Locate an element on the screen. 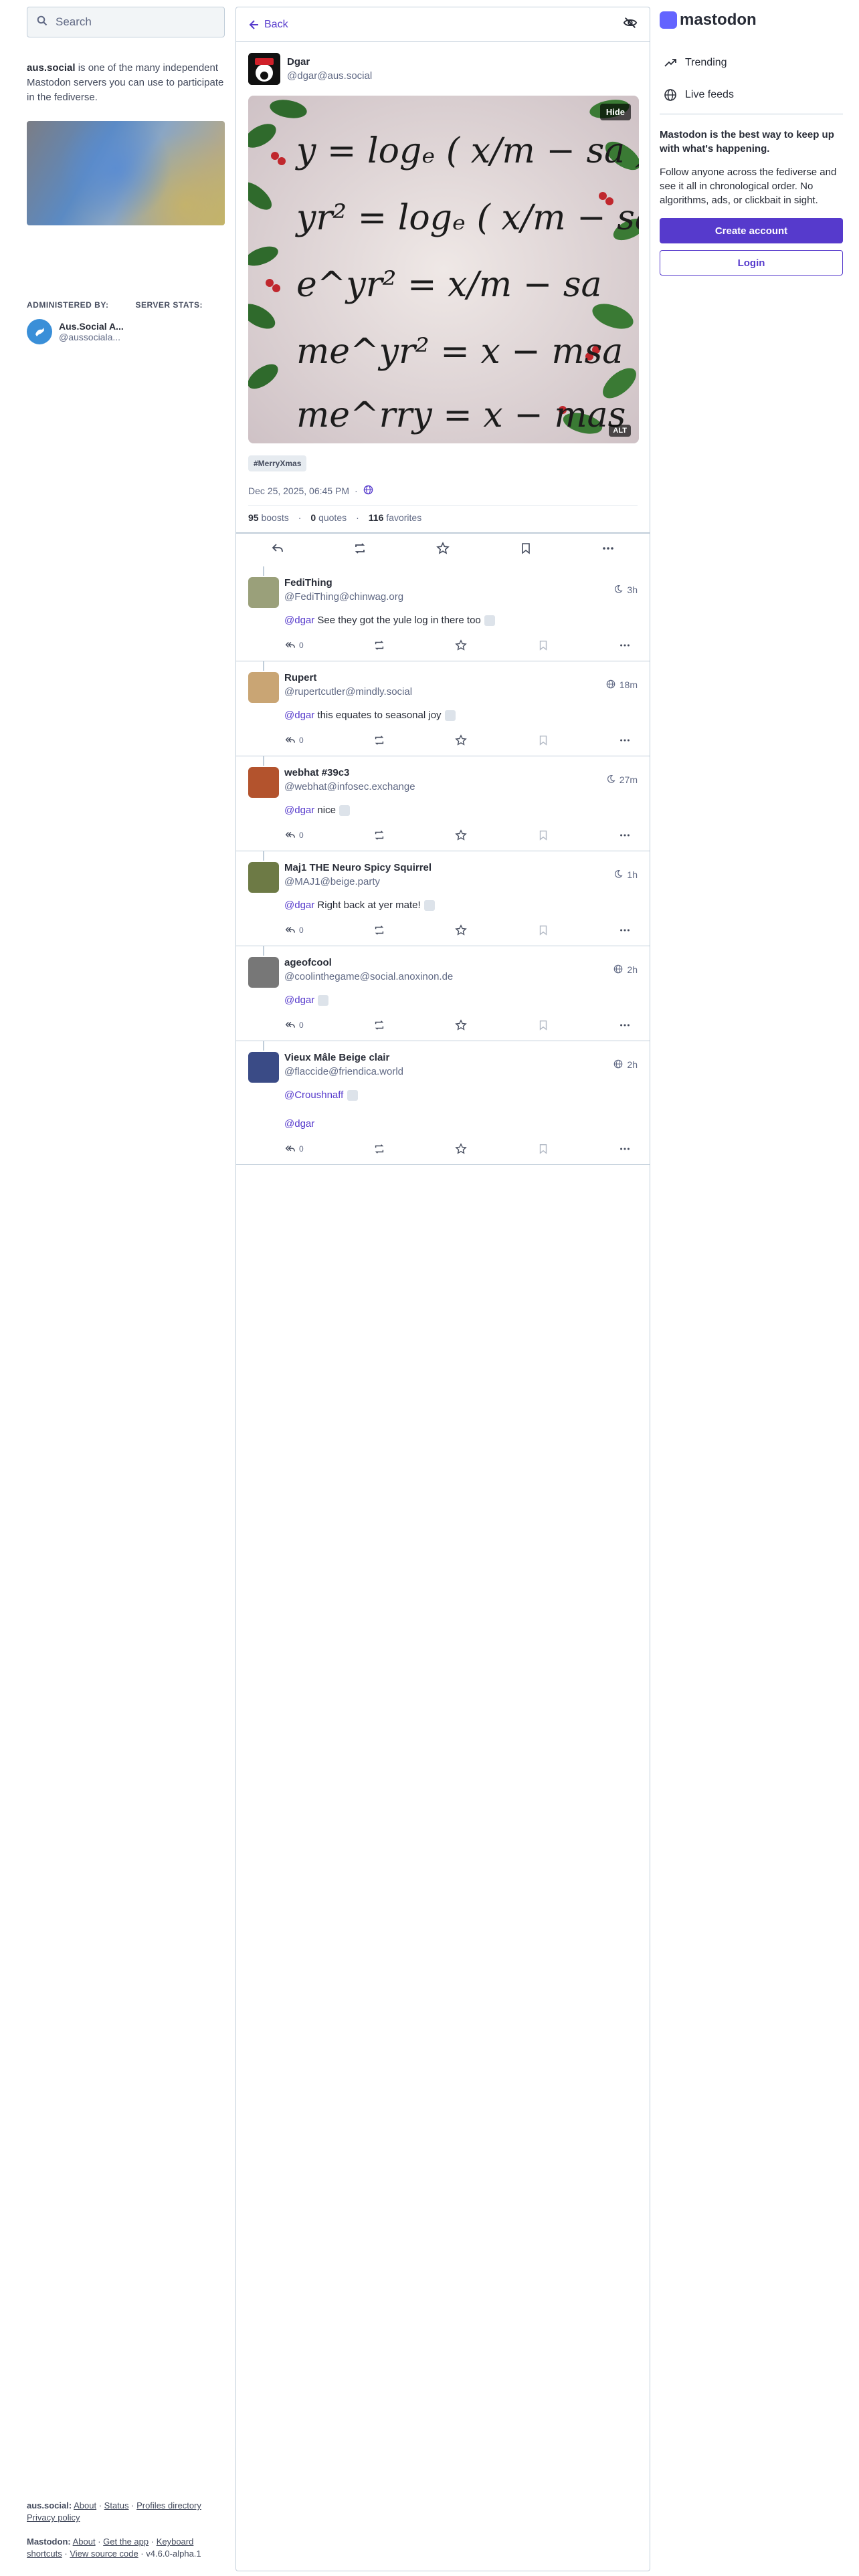 This screenshot has height=2576, width=859. footer-status-link: Status is located at coordinates (117, 2505).